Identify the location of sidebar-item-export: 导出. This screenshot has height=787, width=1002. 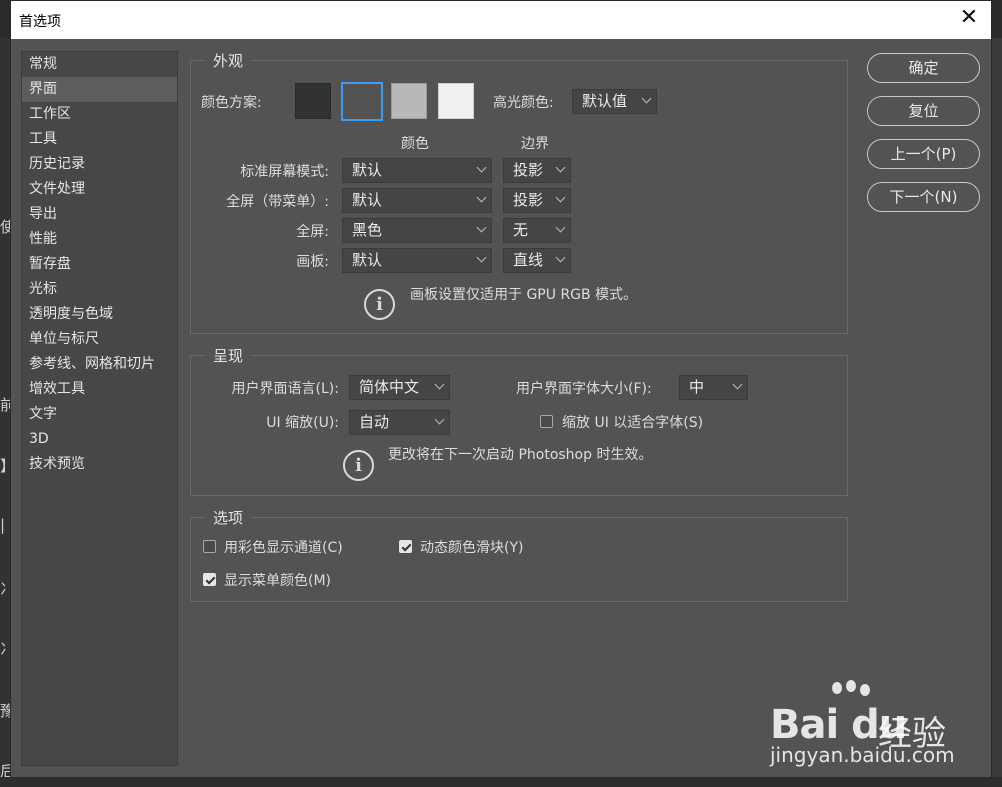
(99, 214).